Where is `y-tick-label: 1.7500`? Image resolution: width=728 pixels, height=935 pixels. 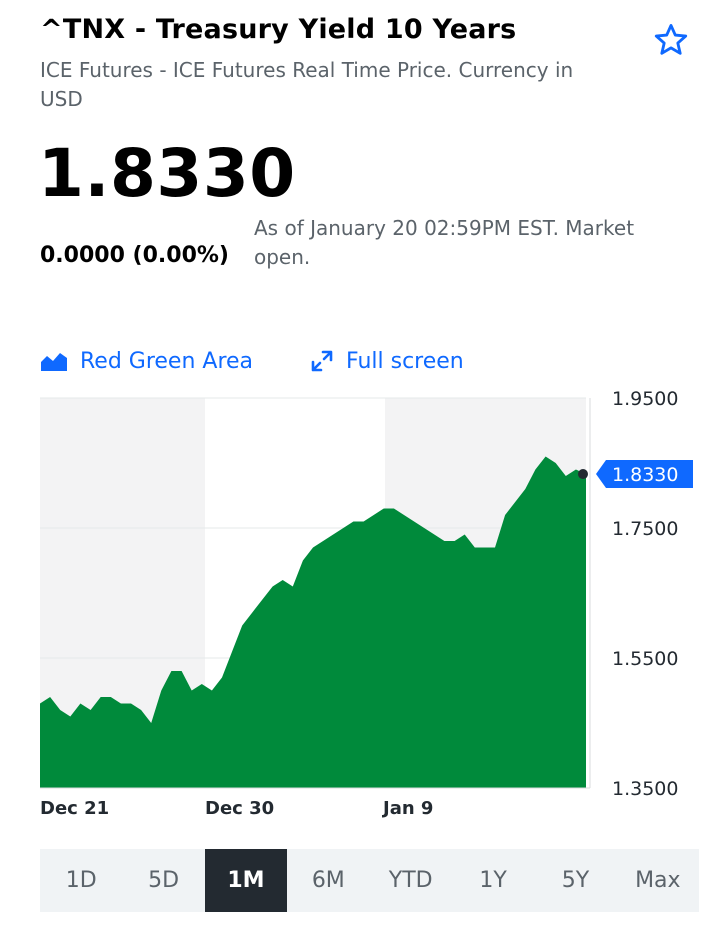 y-tick-label: 1.7500 is located at coordinates (645, 529).